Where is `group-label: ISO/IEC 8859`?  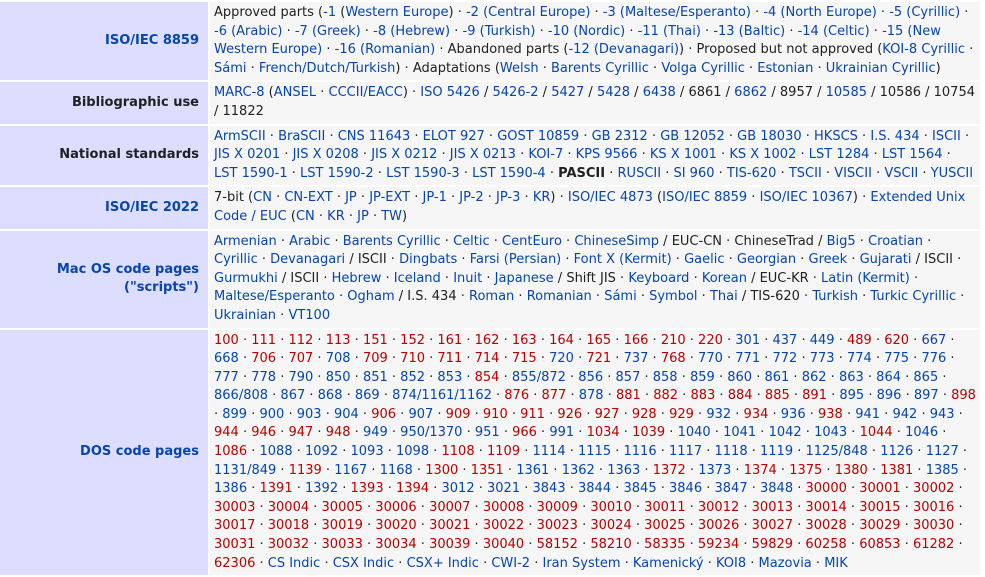
group-label: ISO/IEC 8859 is located at coordinates (152, 40).